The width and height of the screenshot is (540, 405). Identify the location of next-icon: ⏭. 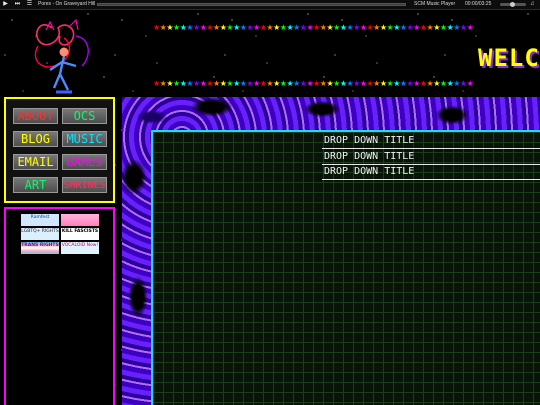
(17, 4).